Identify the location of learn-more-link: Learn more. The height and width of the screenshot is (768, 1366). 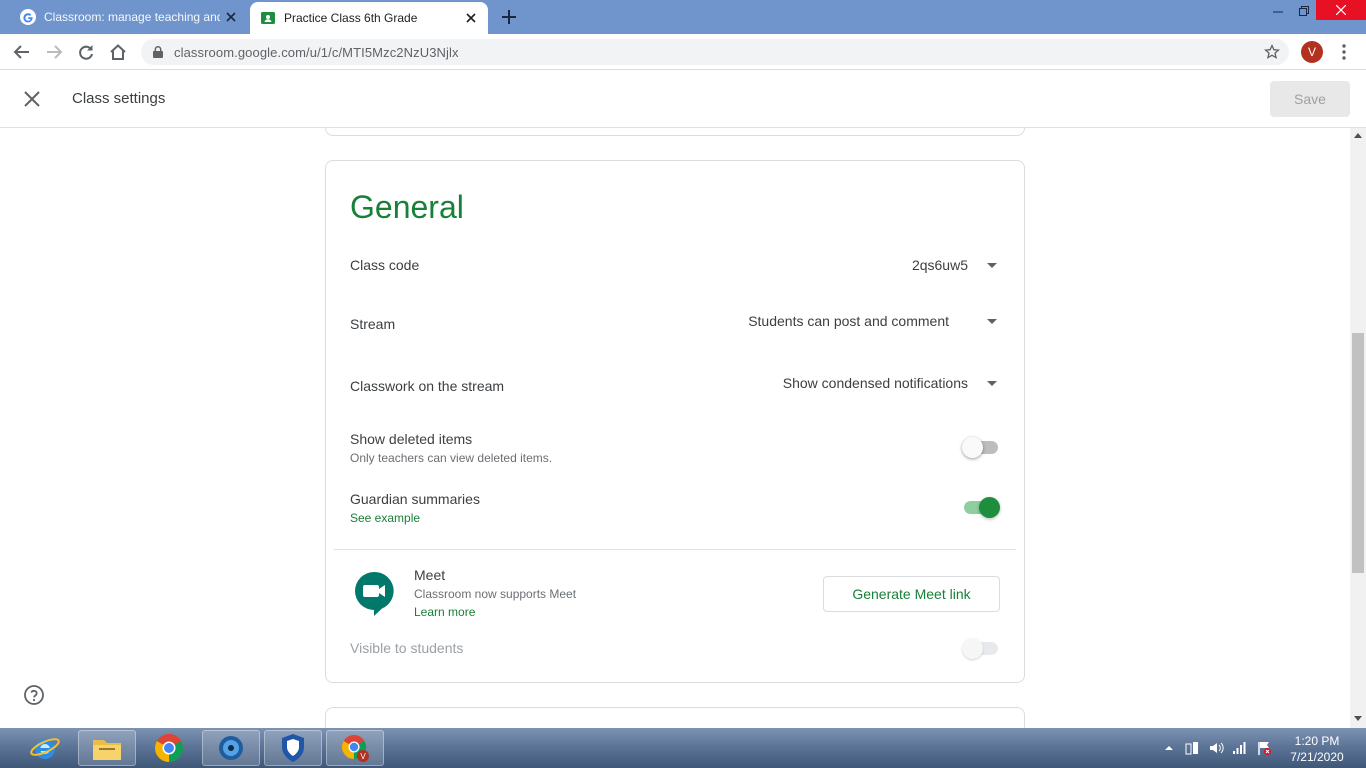
(444, 612).